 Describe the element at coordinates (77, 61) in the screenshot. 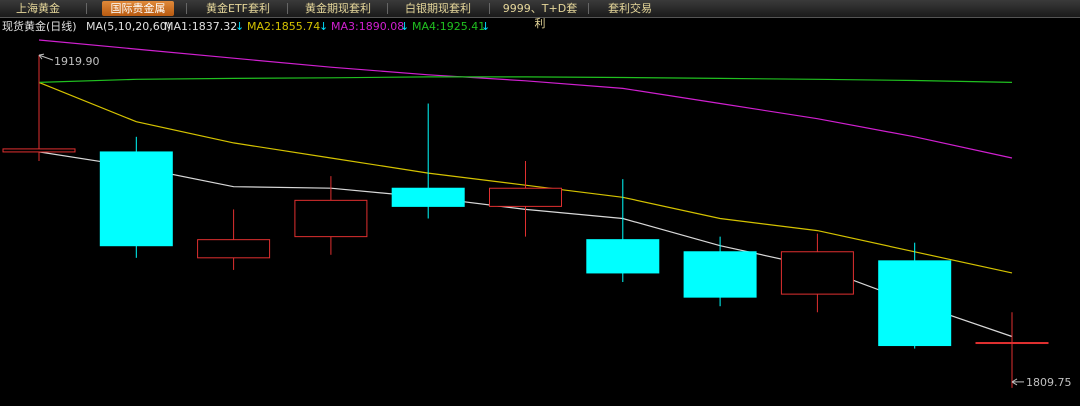

I see `high-price-label: 1919.90` at that location.